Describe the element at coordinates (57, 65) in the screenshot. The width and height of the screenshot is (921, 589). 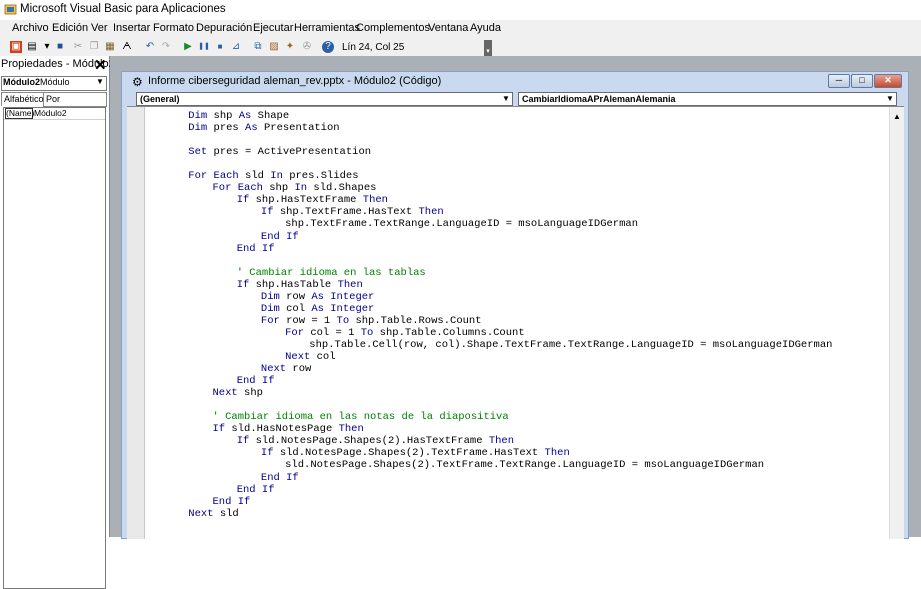
I see `properties-title-bar: Propiedades - Módulo2 ✕` at that location.